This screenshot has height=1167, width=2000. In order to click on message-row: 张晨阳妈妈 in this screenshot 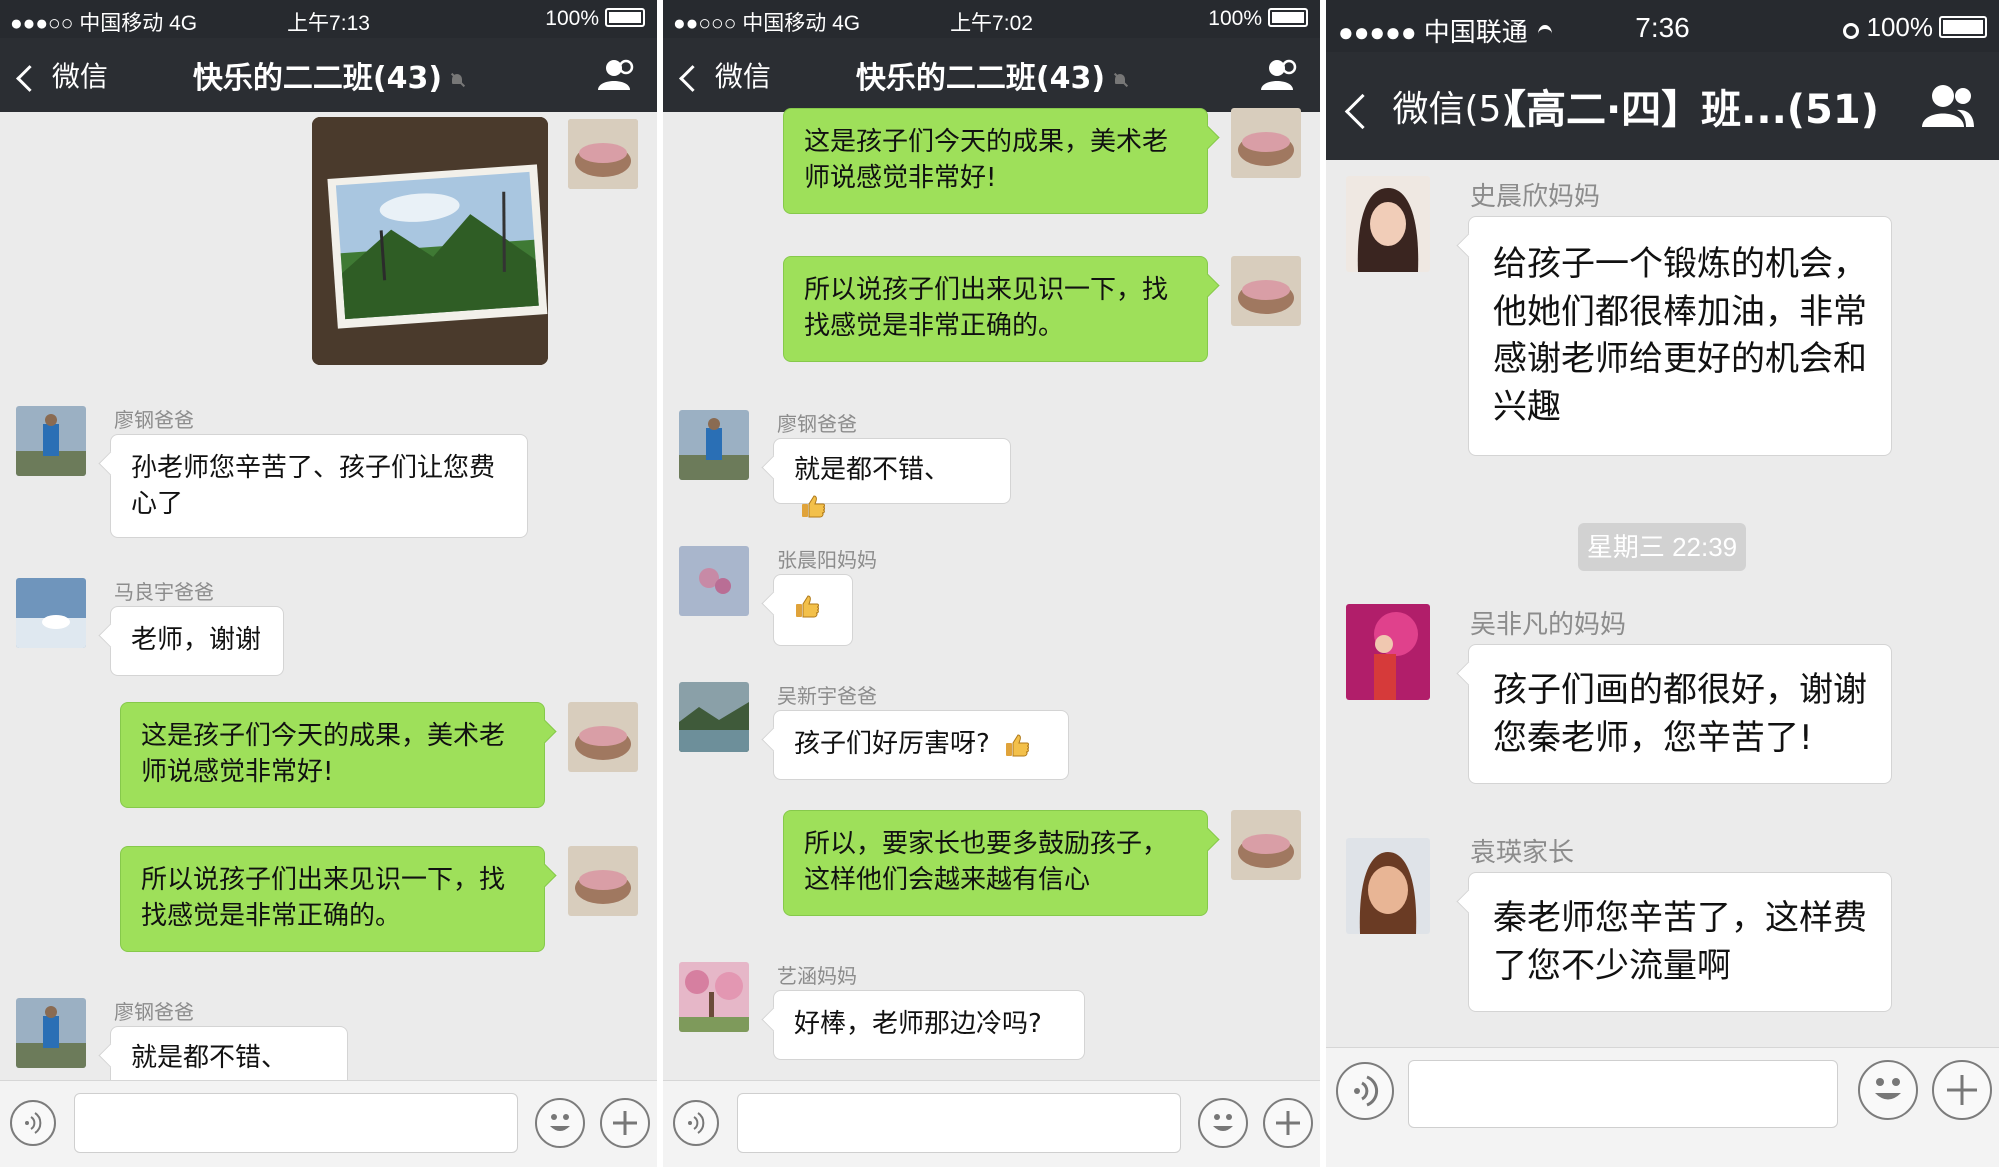, I will do `click(991, 590)`.